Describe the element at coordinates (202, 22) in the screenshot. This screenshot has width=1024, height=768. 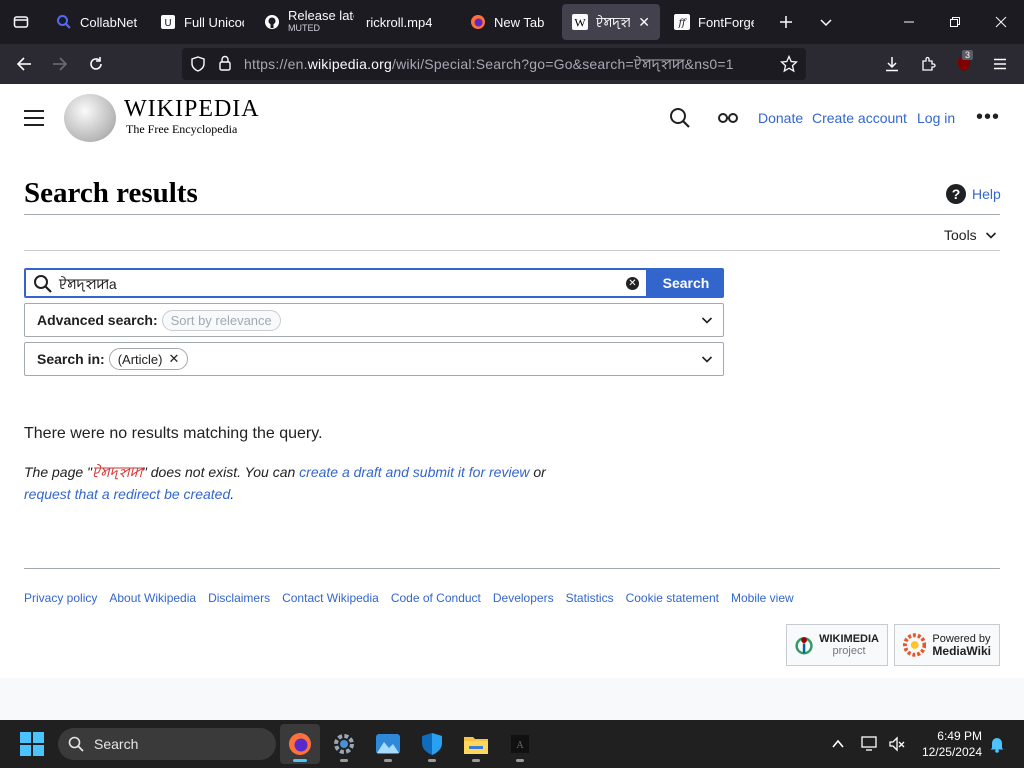
I see `tab-full-unicode: U Full Unicode` at that location.